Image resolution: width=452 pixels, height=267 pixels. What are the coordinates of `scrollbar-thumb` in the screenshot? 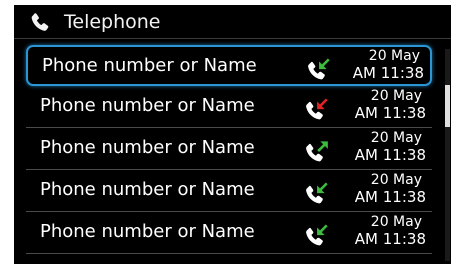 It's located at (447, 106).